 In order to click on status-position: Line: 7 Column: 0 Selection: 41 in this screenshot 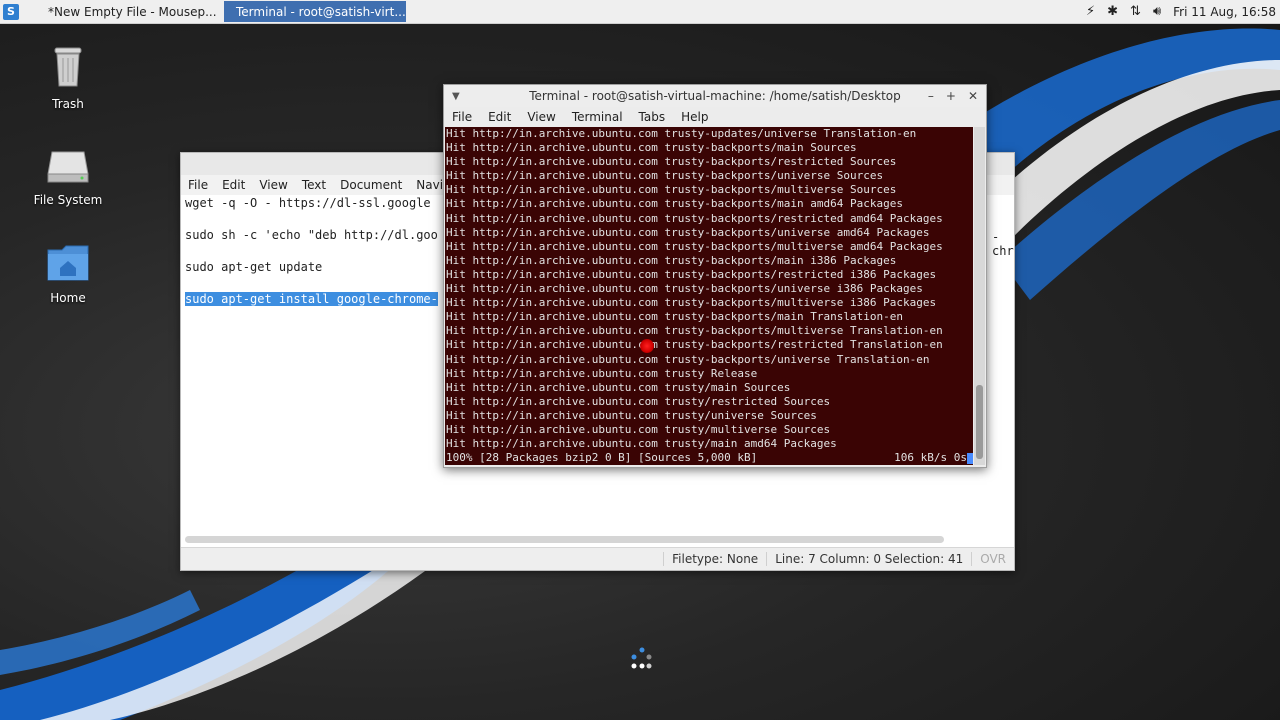, I will do `click(868, 559)`.